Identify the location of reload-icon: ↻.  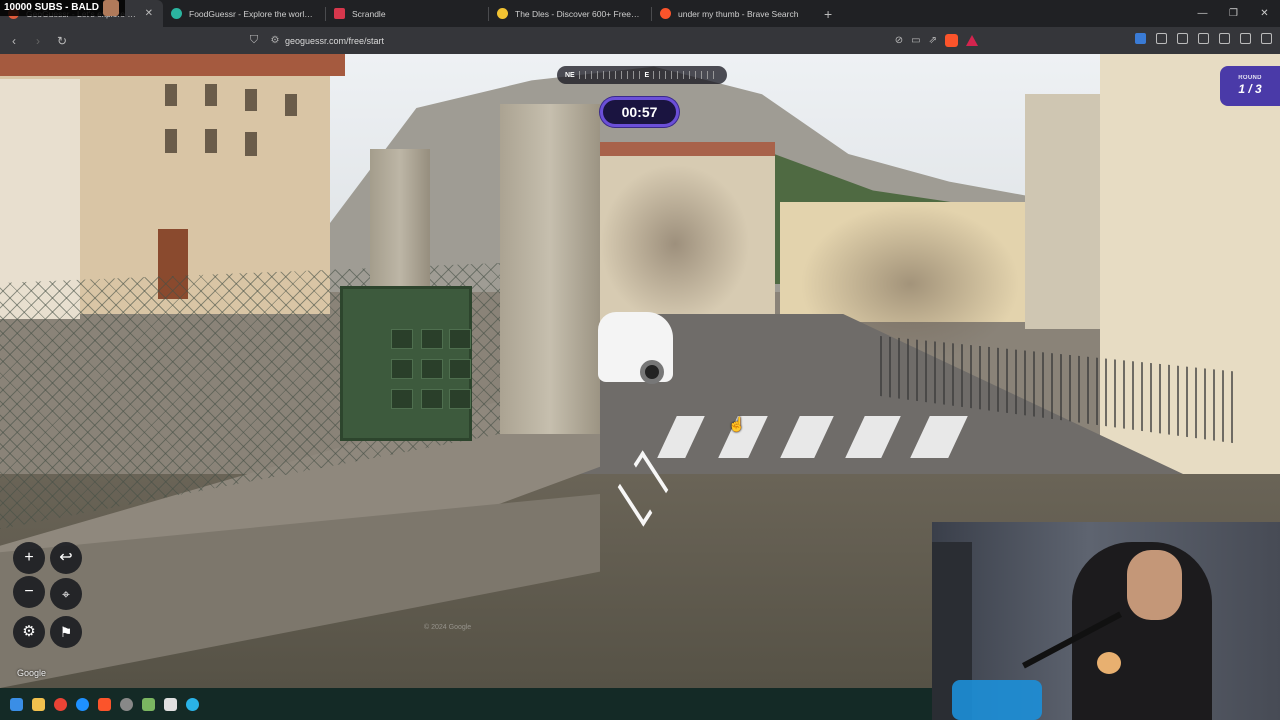
(62, 41).